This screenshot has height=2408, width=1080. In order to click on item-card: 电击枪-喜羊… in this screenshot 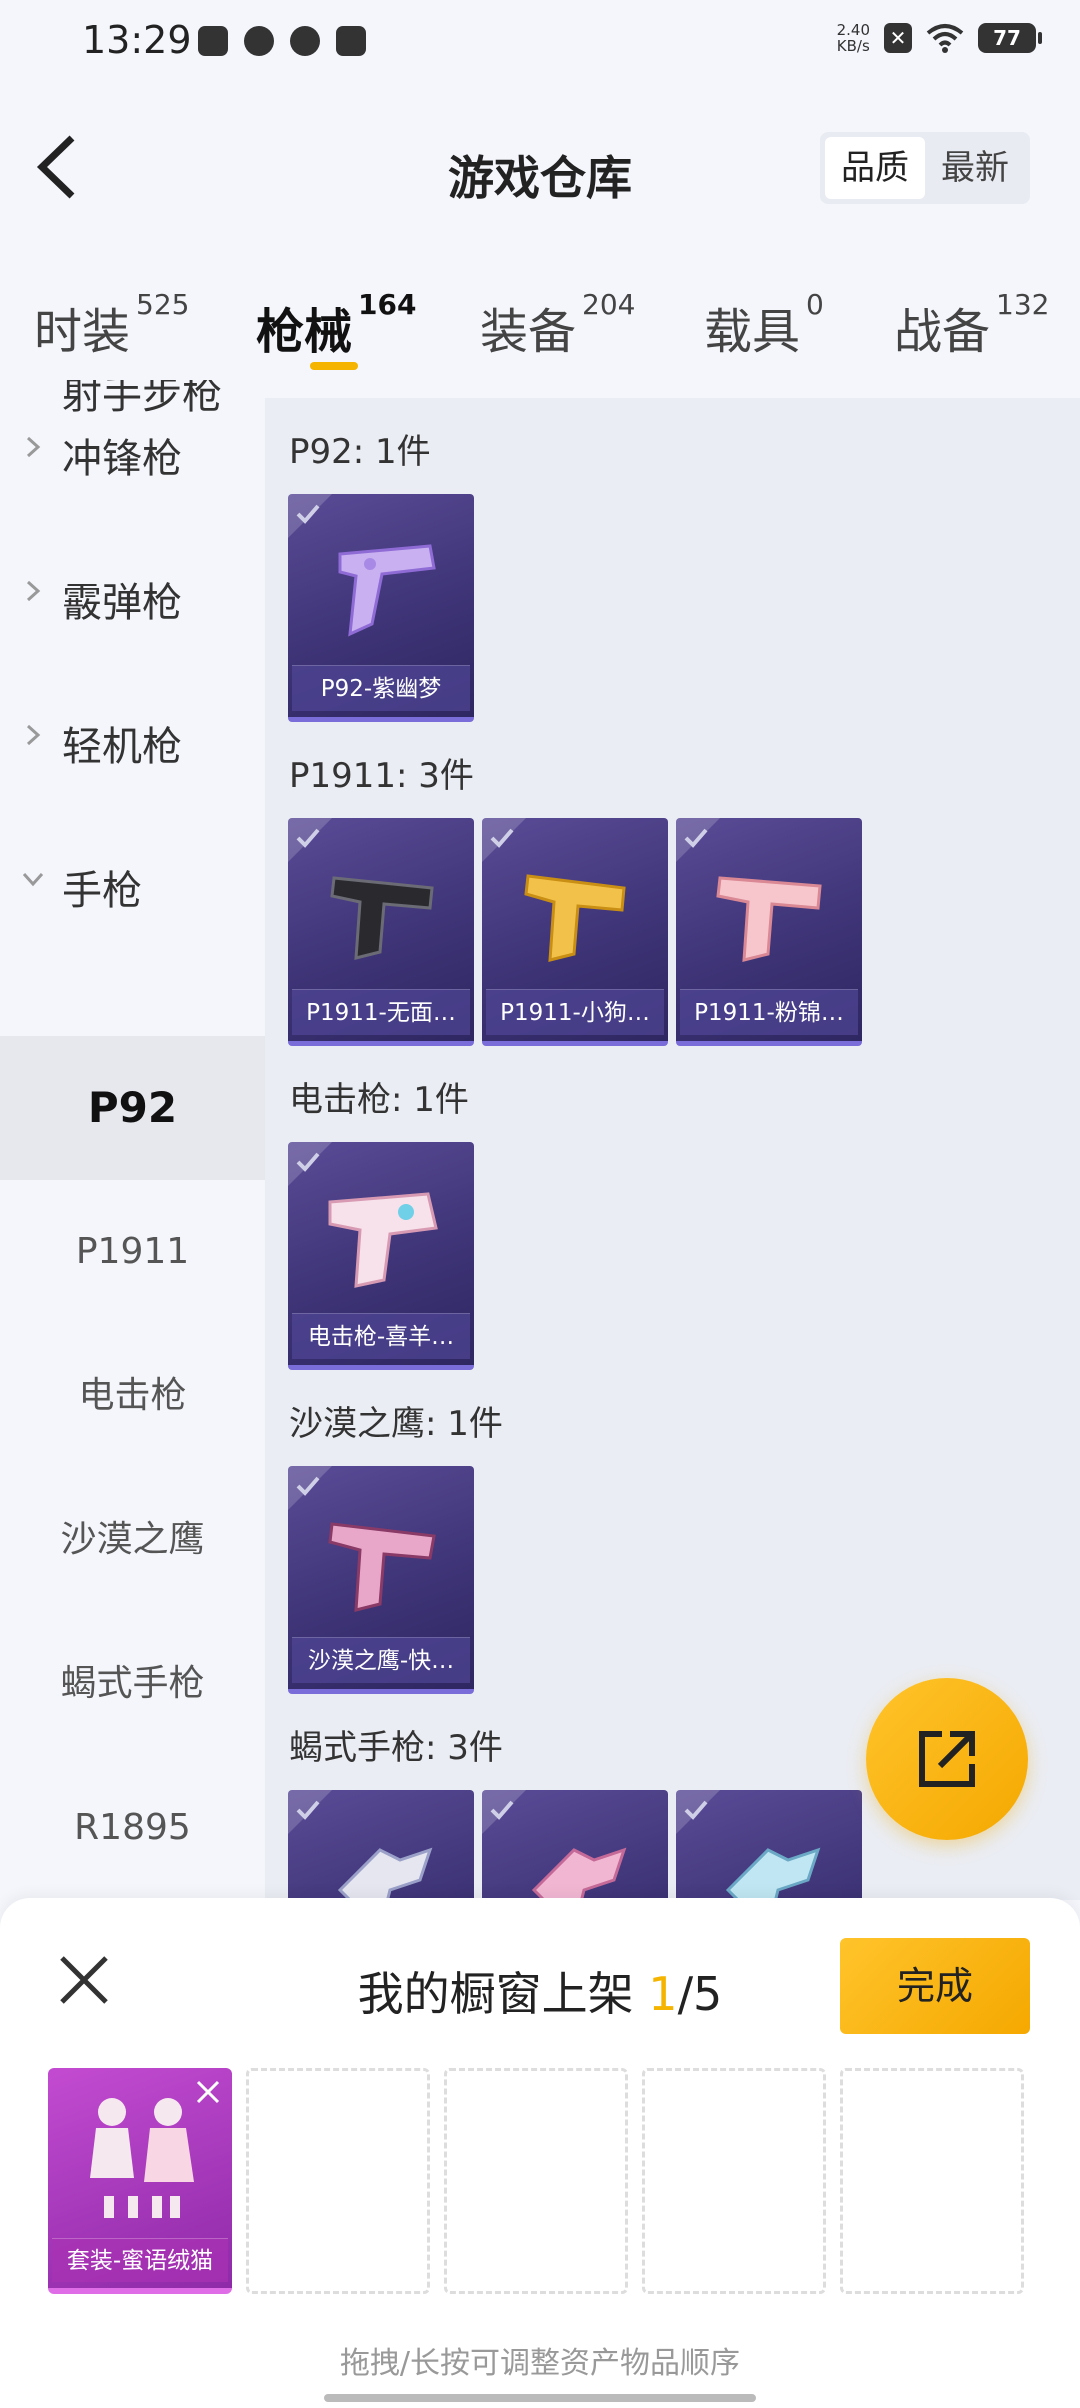, I will do `click(381, 1256)`.